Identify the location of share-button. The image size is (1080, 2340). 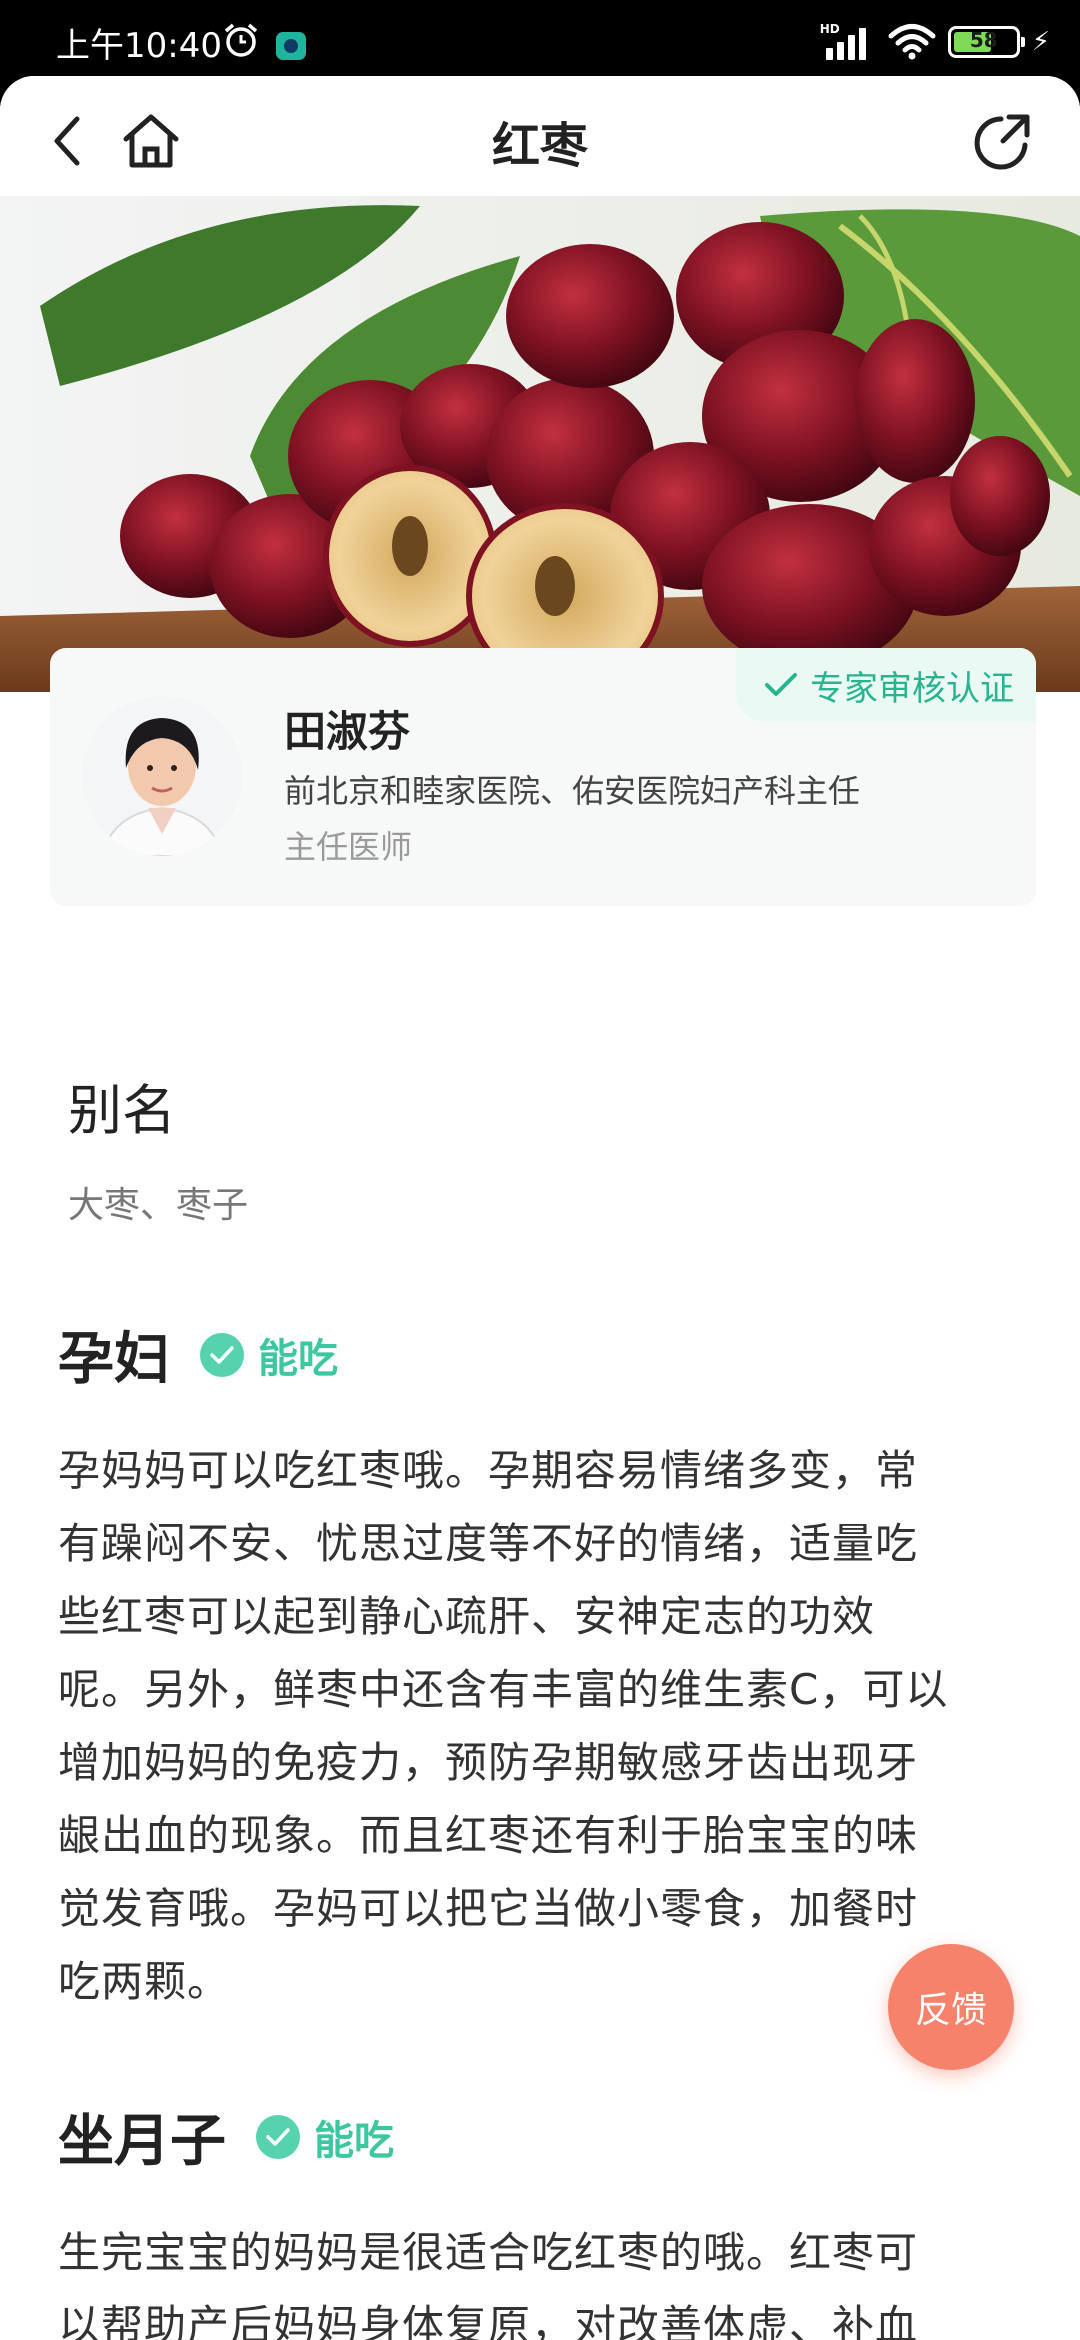
(1003, 141).